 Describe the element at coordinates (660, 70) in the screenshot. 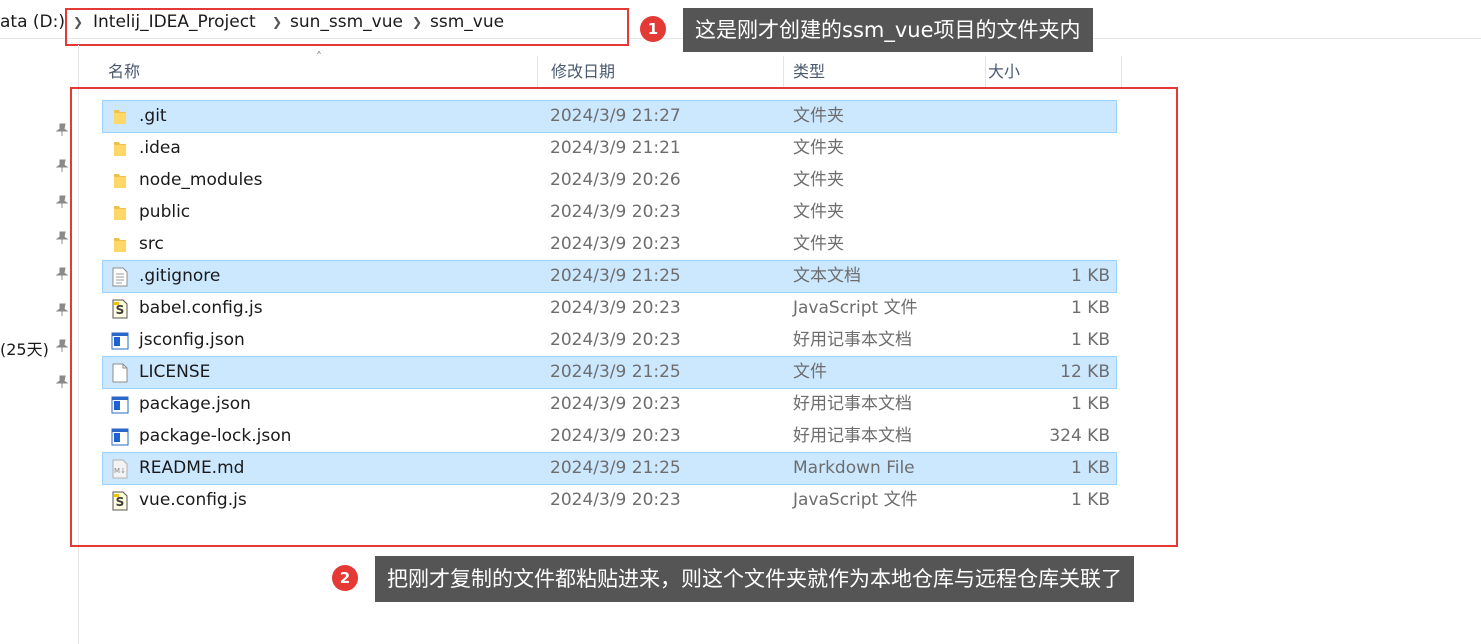

I see `column-header-modified: 修改日期` at that location.